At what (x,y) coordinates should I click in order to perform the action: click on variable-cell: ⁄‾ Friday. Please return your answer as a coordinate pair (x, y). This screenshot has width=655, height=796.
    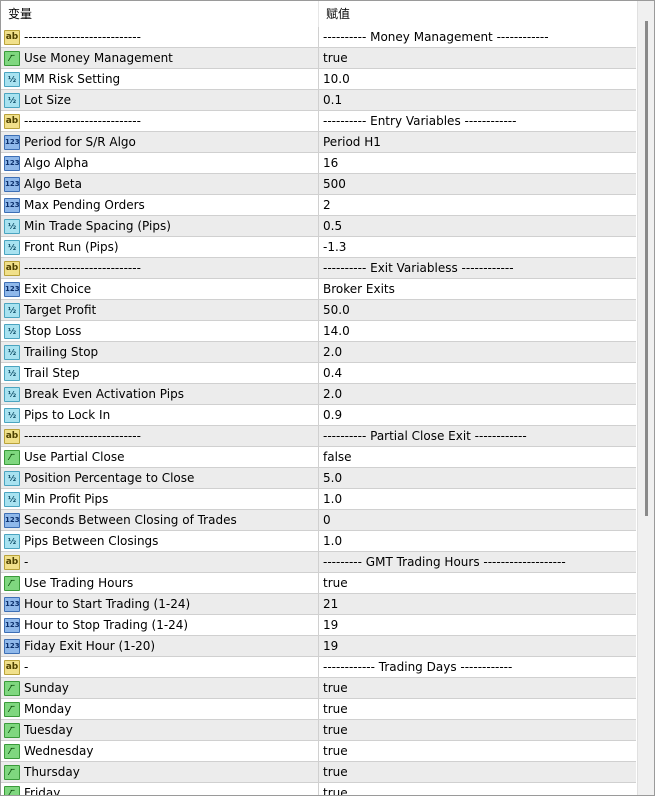
    Looking at the image, I should click on (160, 789).